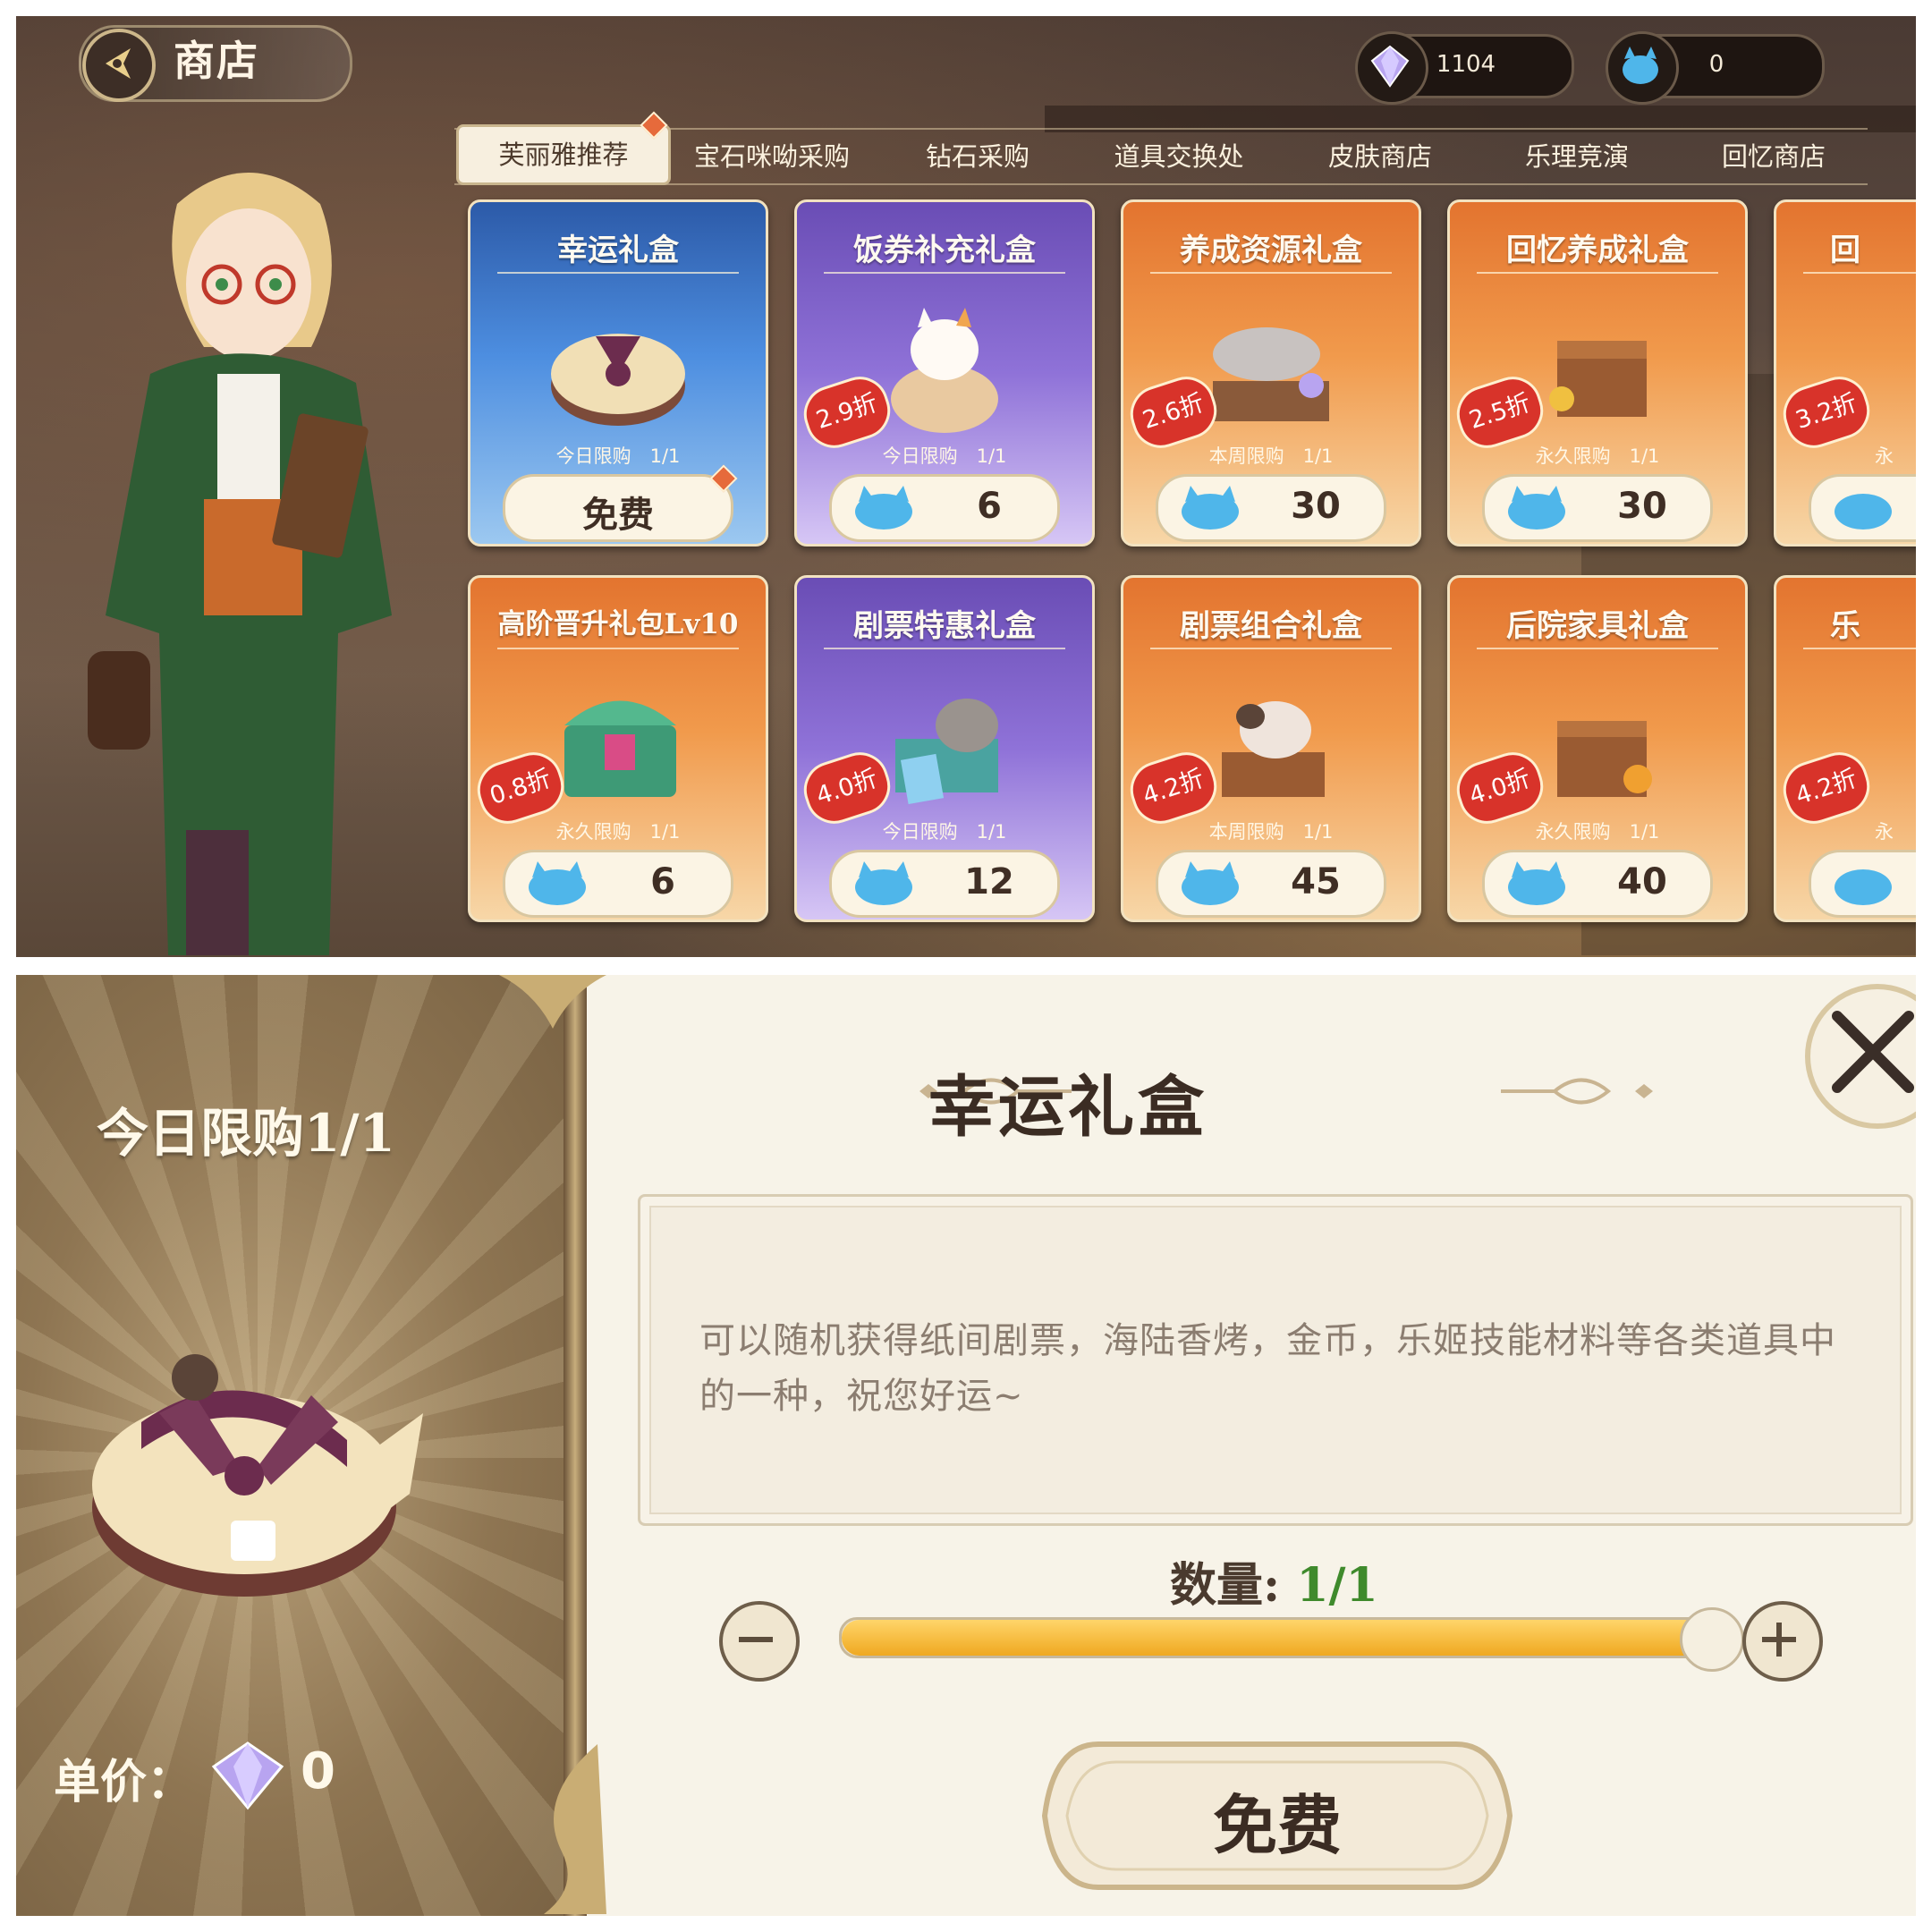 The height and width of the screenshot is (1932, 1932). I want to click on gem-currency: 1104, so click(1464, 68).